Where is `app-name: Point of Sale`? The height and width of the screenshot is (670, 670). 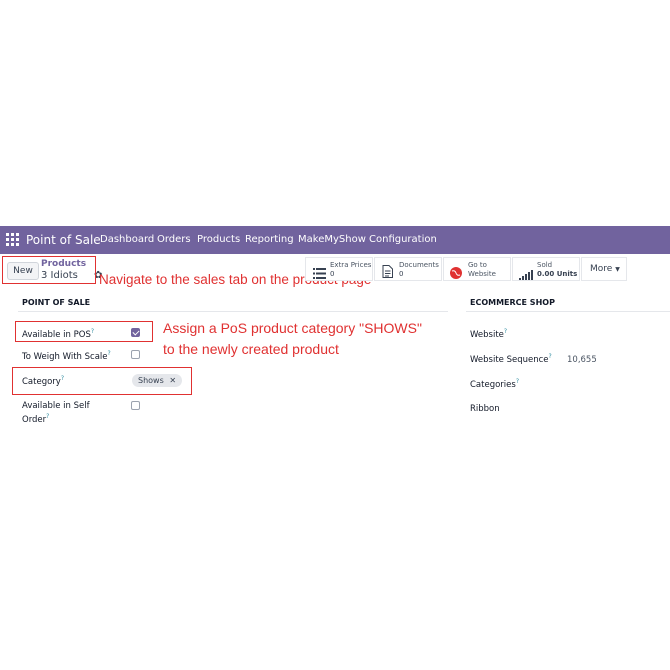
app-name: Point of Sale is located at coordinates (63, 240).